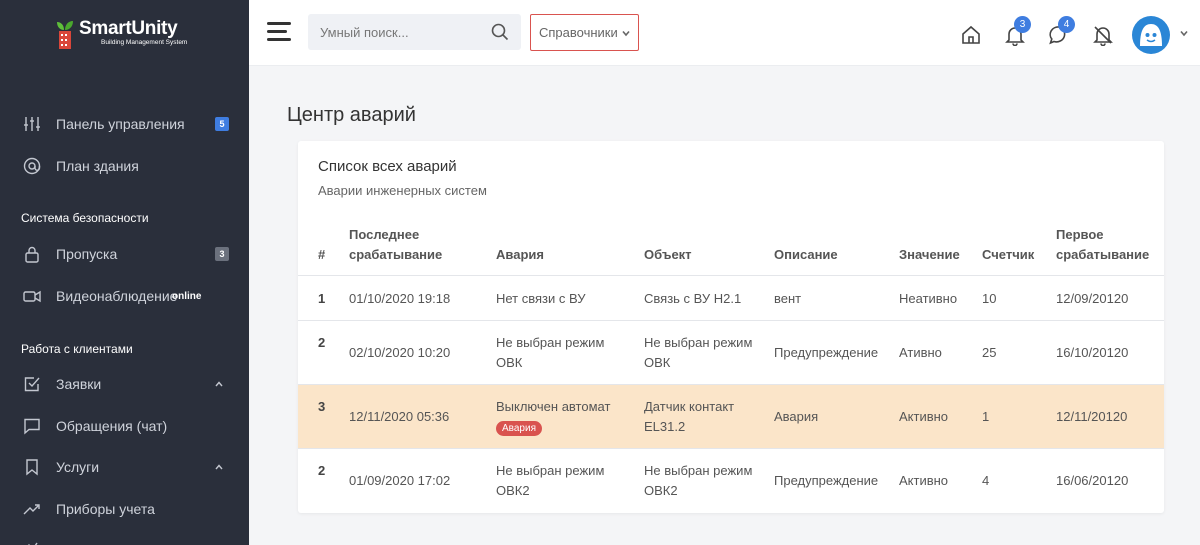 The width and height of the screenshot is (1200, 545). I want to click on search-icon, so click(500, 32).